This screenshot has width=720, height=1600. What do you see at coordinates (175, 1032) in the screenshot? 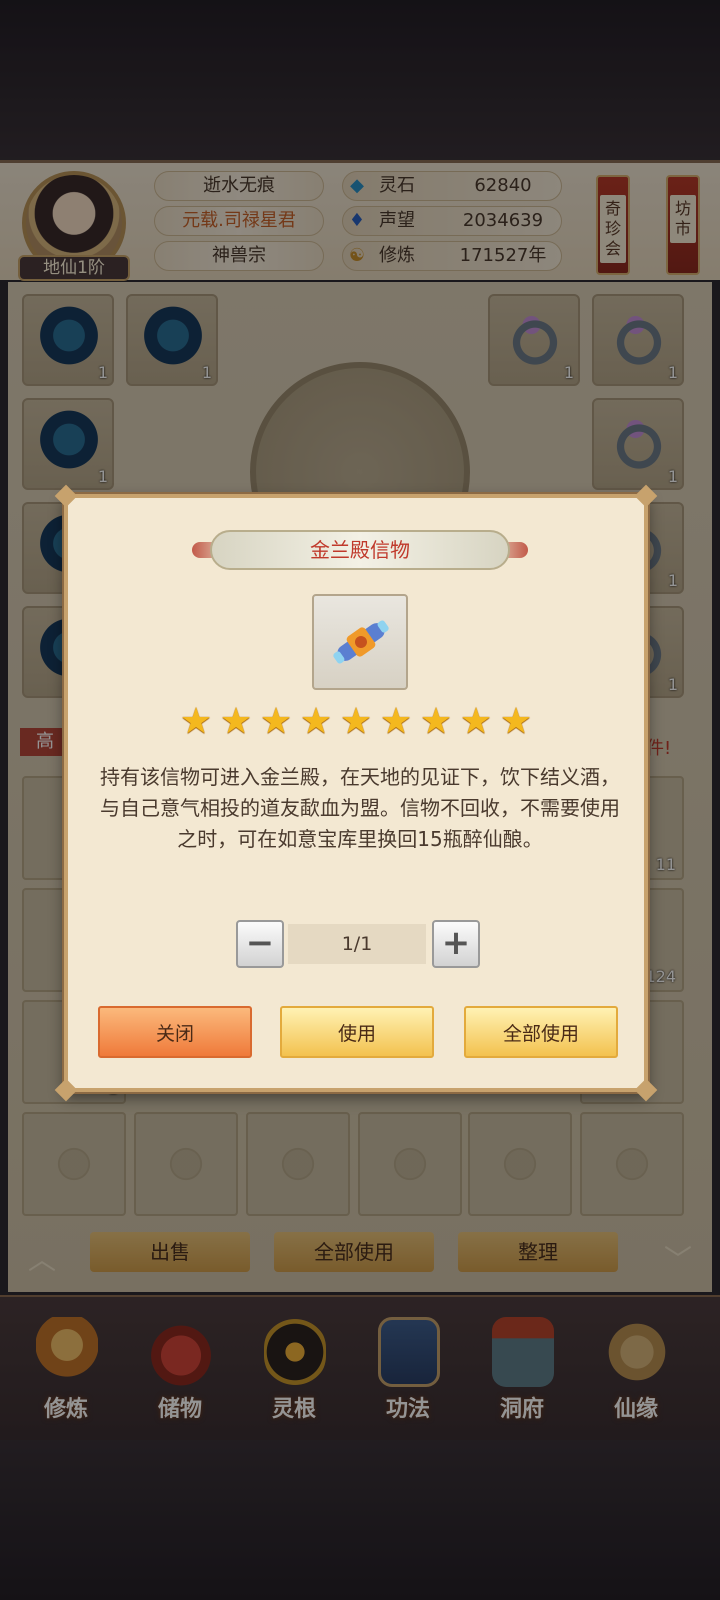
I see `close-button: 关闭` at bounding box center [175, 1032].